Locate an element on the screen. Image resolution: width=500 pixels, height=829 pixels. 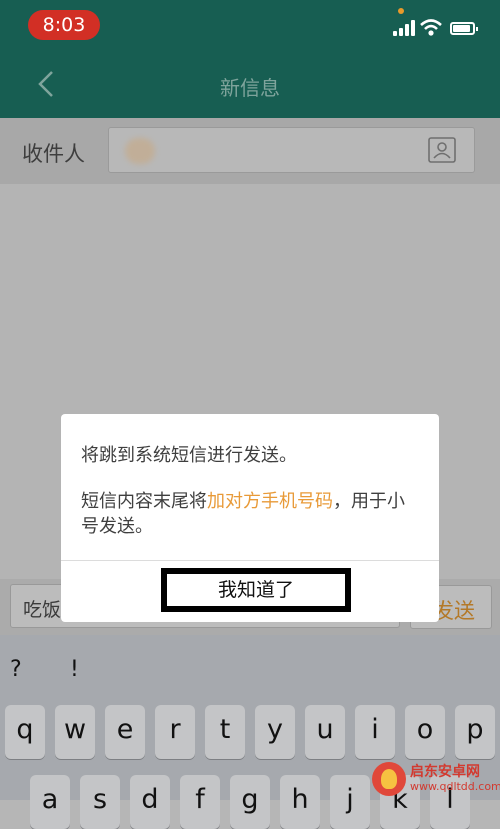
key-y: y is located at coordinates (275, 732).